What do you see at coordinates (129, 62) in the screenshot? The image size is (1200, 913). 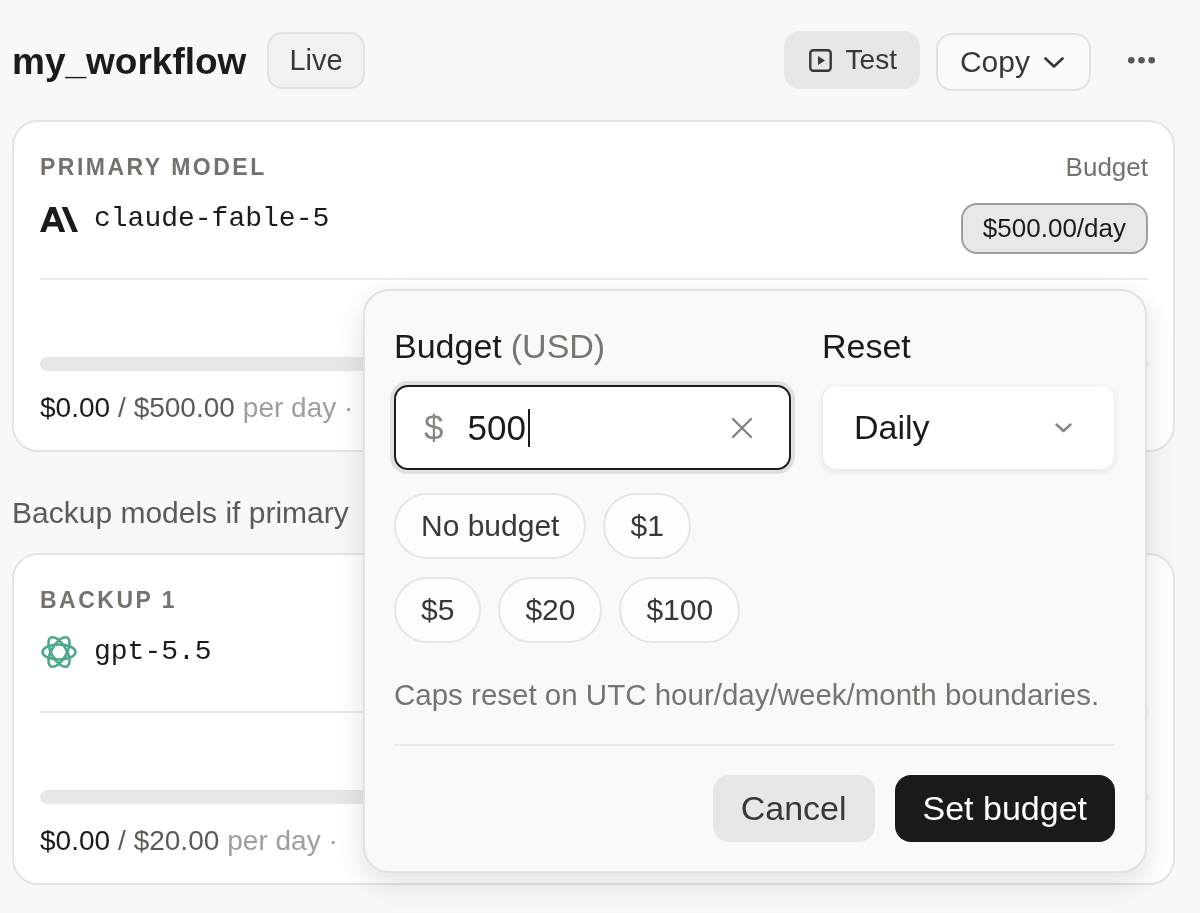 I see `workflow-title: my_workflow` at bounding box center [129, 62].